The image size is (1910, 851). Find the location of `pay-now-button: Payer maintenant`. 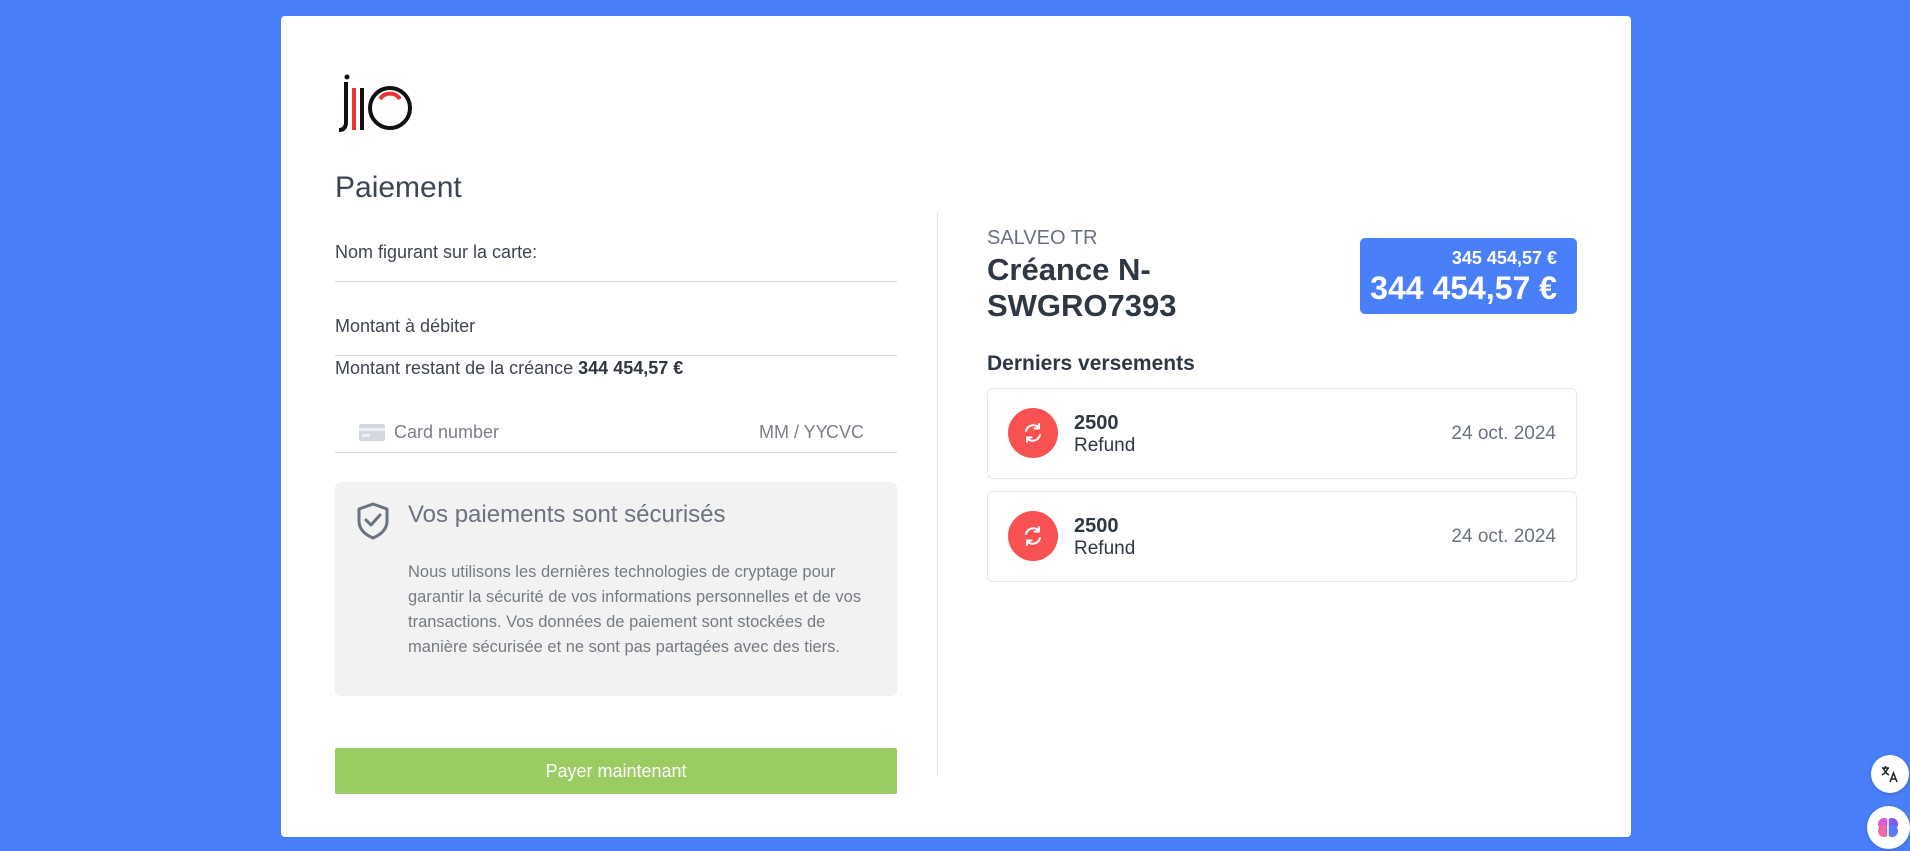

pay-now-button: Payer maintenant is located at coordinates (616, 771).